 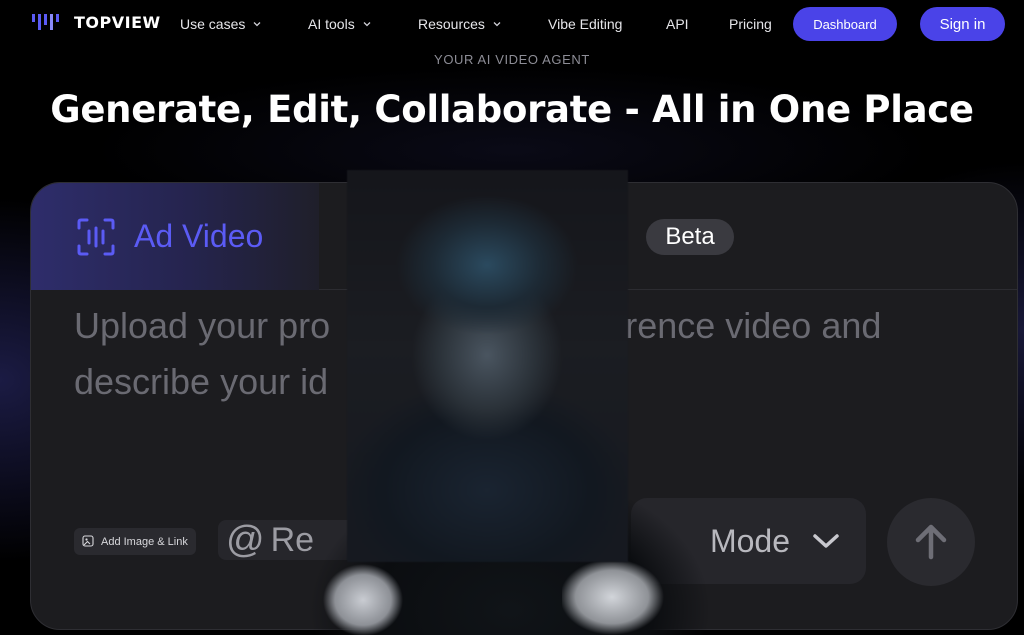 What do you see at coordinates (45, 22) in the screenshot?
I see `topview-logo-icon` at bounding box center [45, 22].